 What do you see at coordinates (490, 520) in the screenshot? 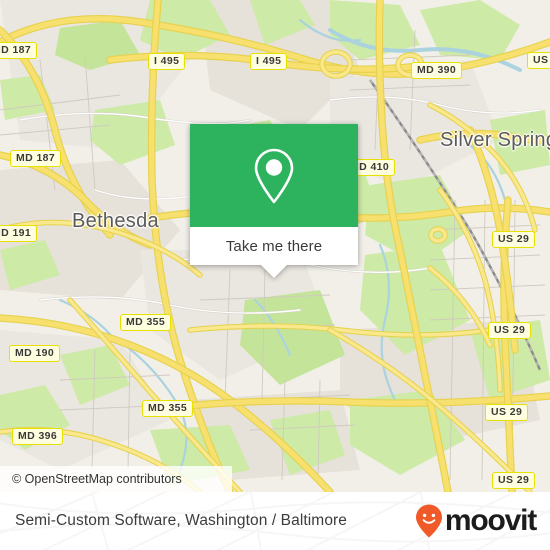
I see `moovit-wordmark: moovit` at bounding box center [490, 520].